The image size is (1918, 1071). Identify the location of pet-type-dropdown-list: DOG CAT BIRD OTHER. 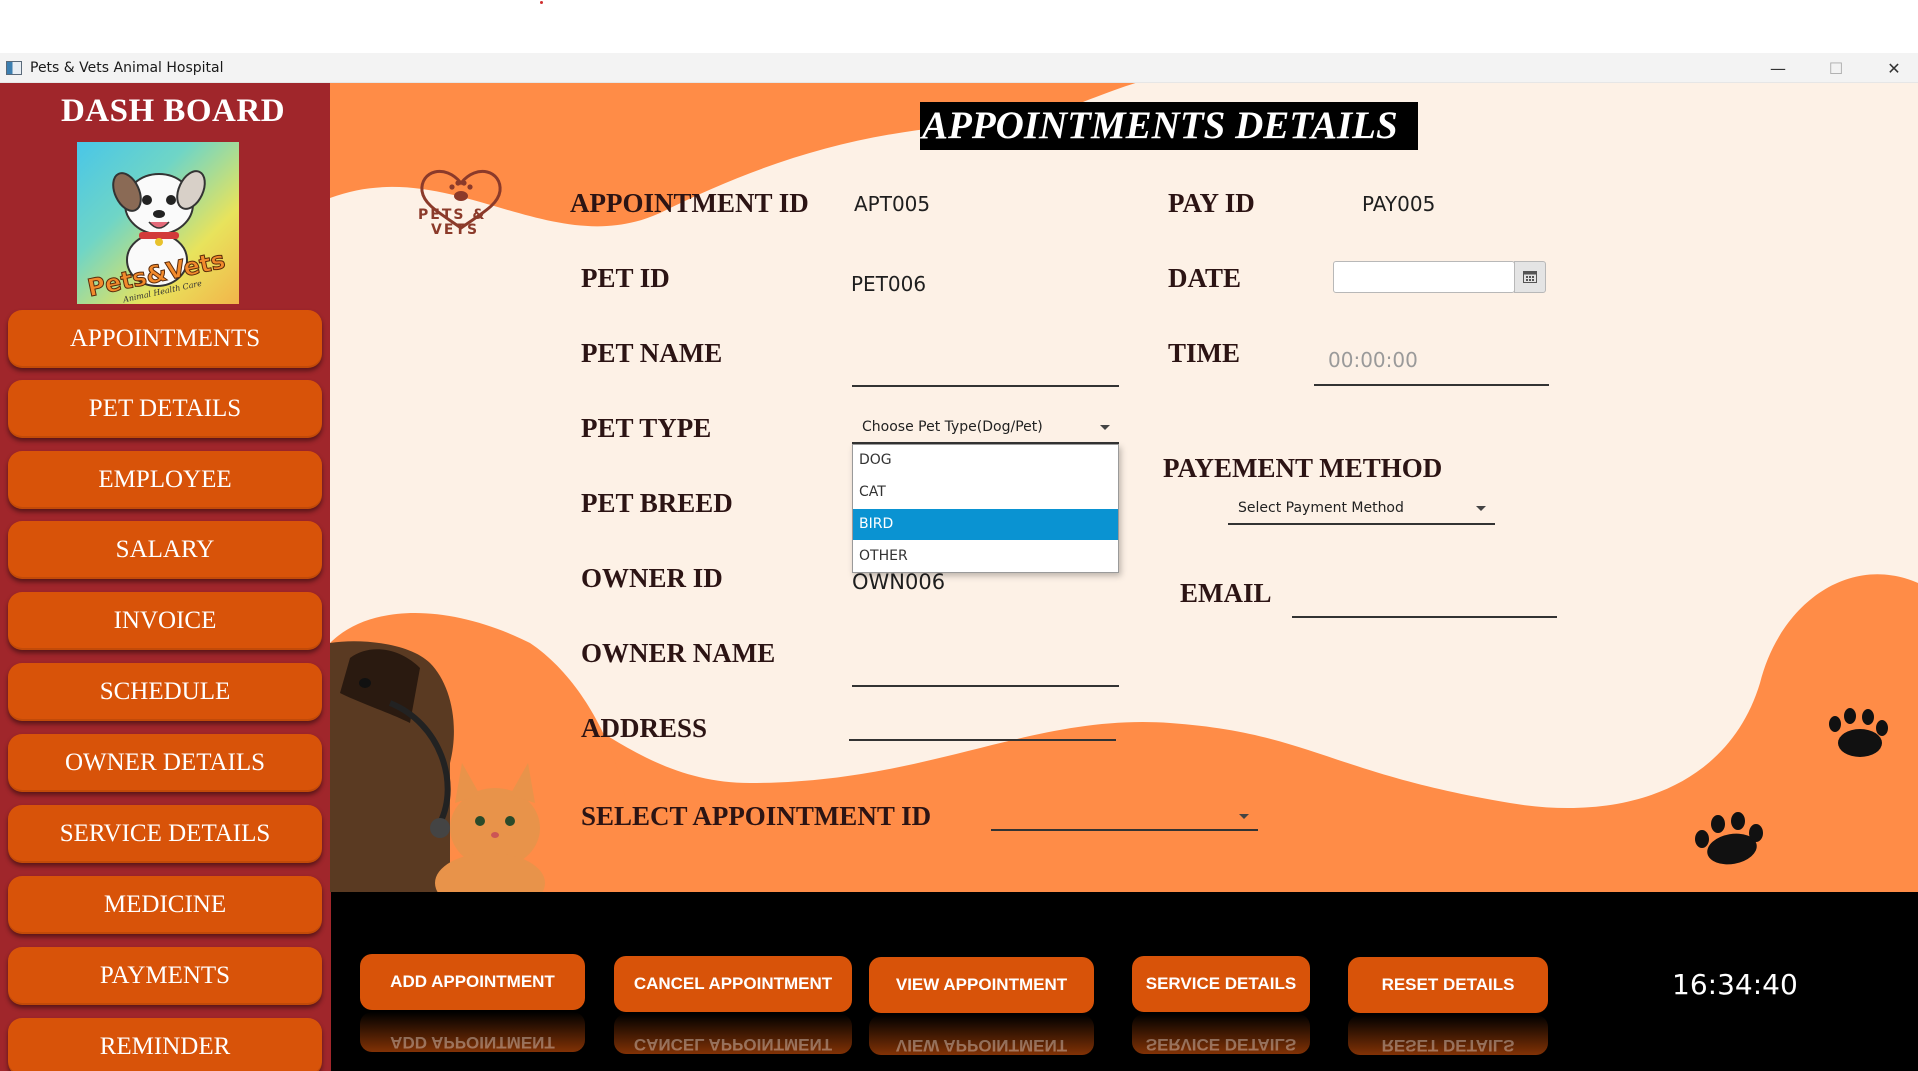
(985, 508).